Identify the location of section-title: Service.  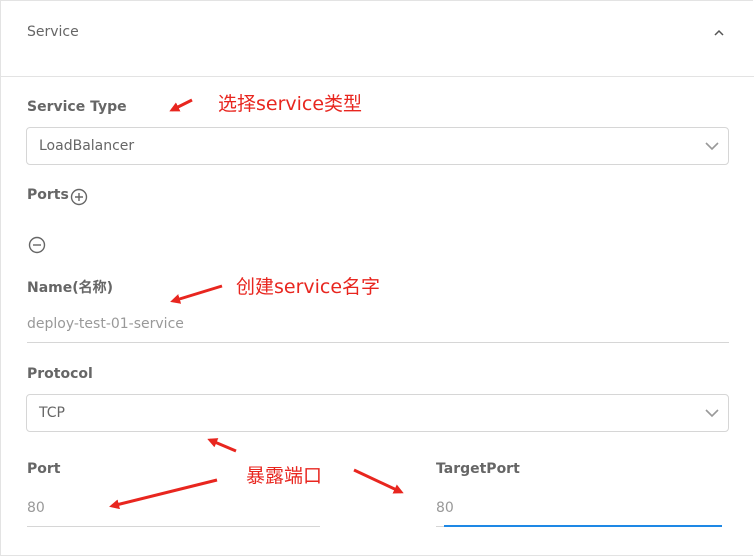
(53, 32).